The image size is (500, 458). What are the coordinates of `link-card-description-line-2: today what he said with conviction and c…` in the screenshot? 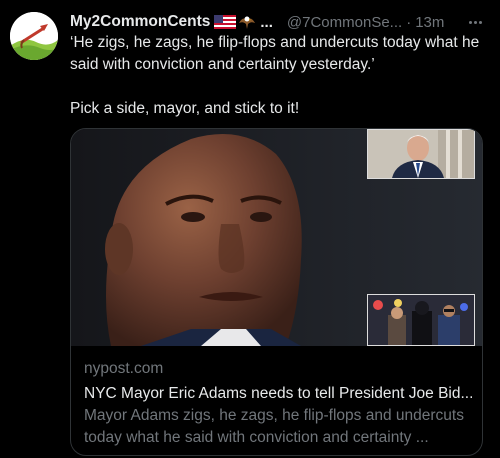 It's located at (256, 437).